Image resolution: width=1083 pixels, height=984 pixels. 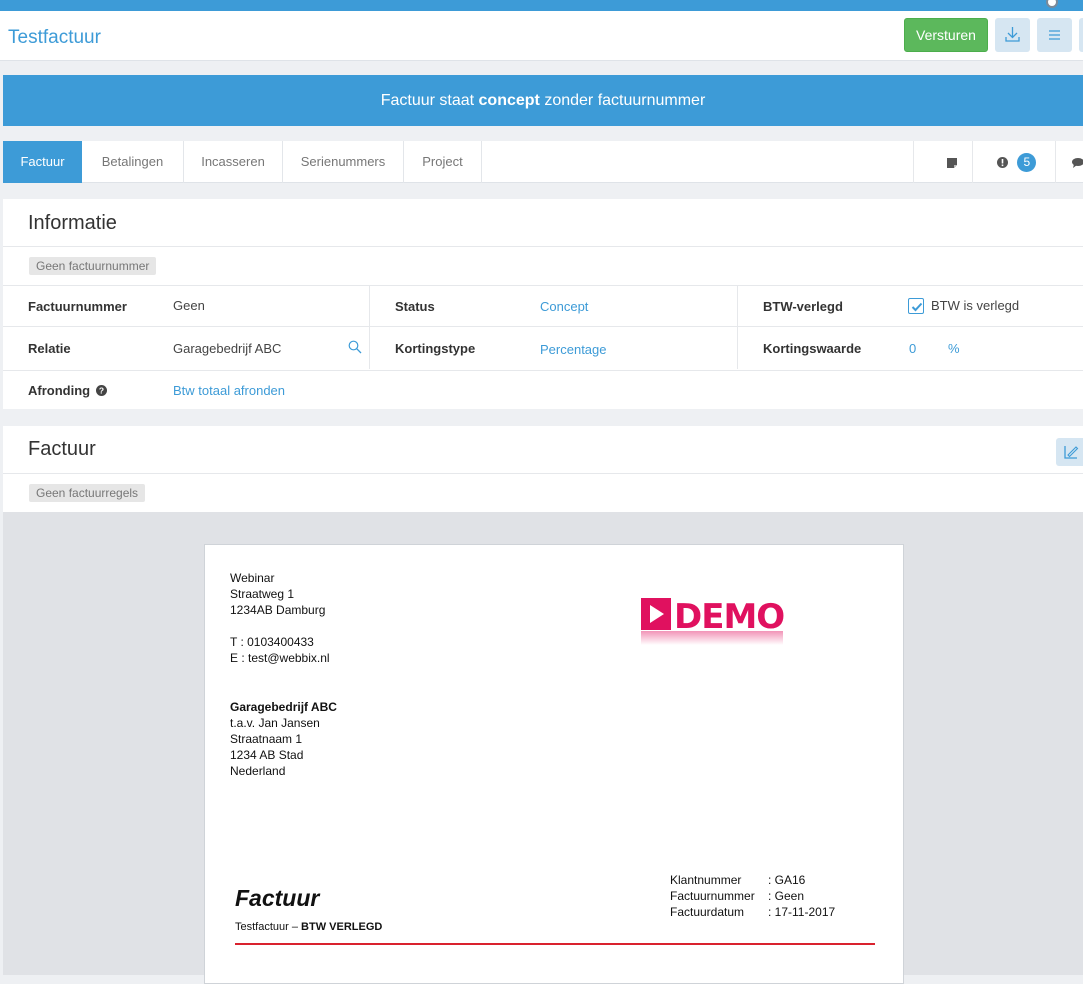 What do you see at coordinates (342, 927) in the screenshot?
I see `invoice-subtitle-bold: BTW VERLEGD` at bounding box center [342, 927].